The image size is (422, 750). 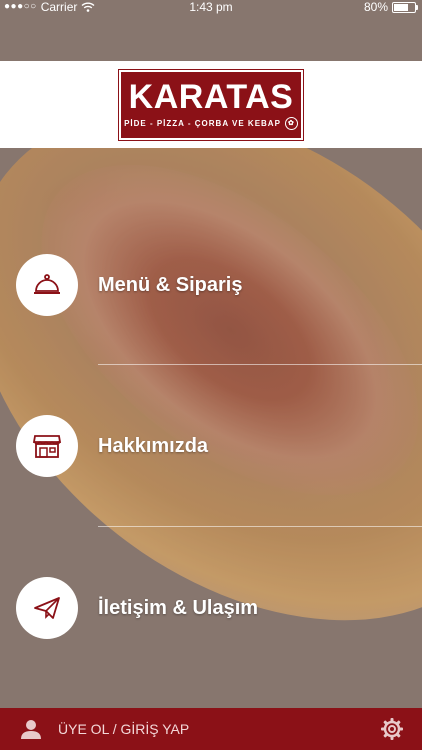 I want to click on battery-icon, so click(x=405, y=7).